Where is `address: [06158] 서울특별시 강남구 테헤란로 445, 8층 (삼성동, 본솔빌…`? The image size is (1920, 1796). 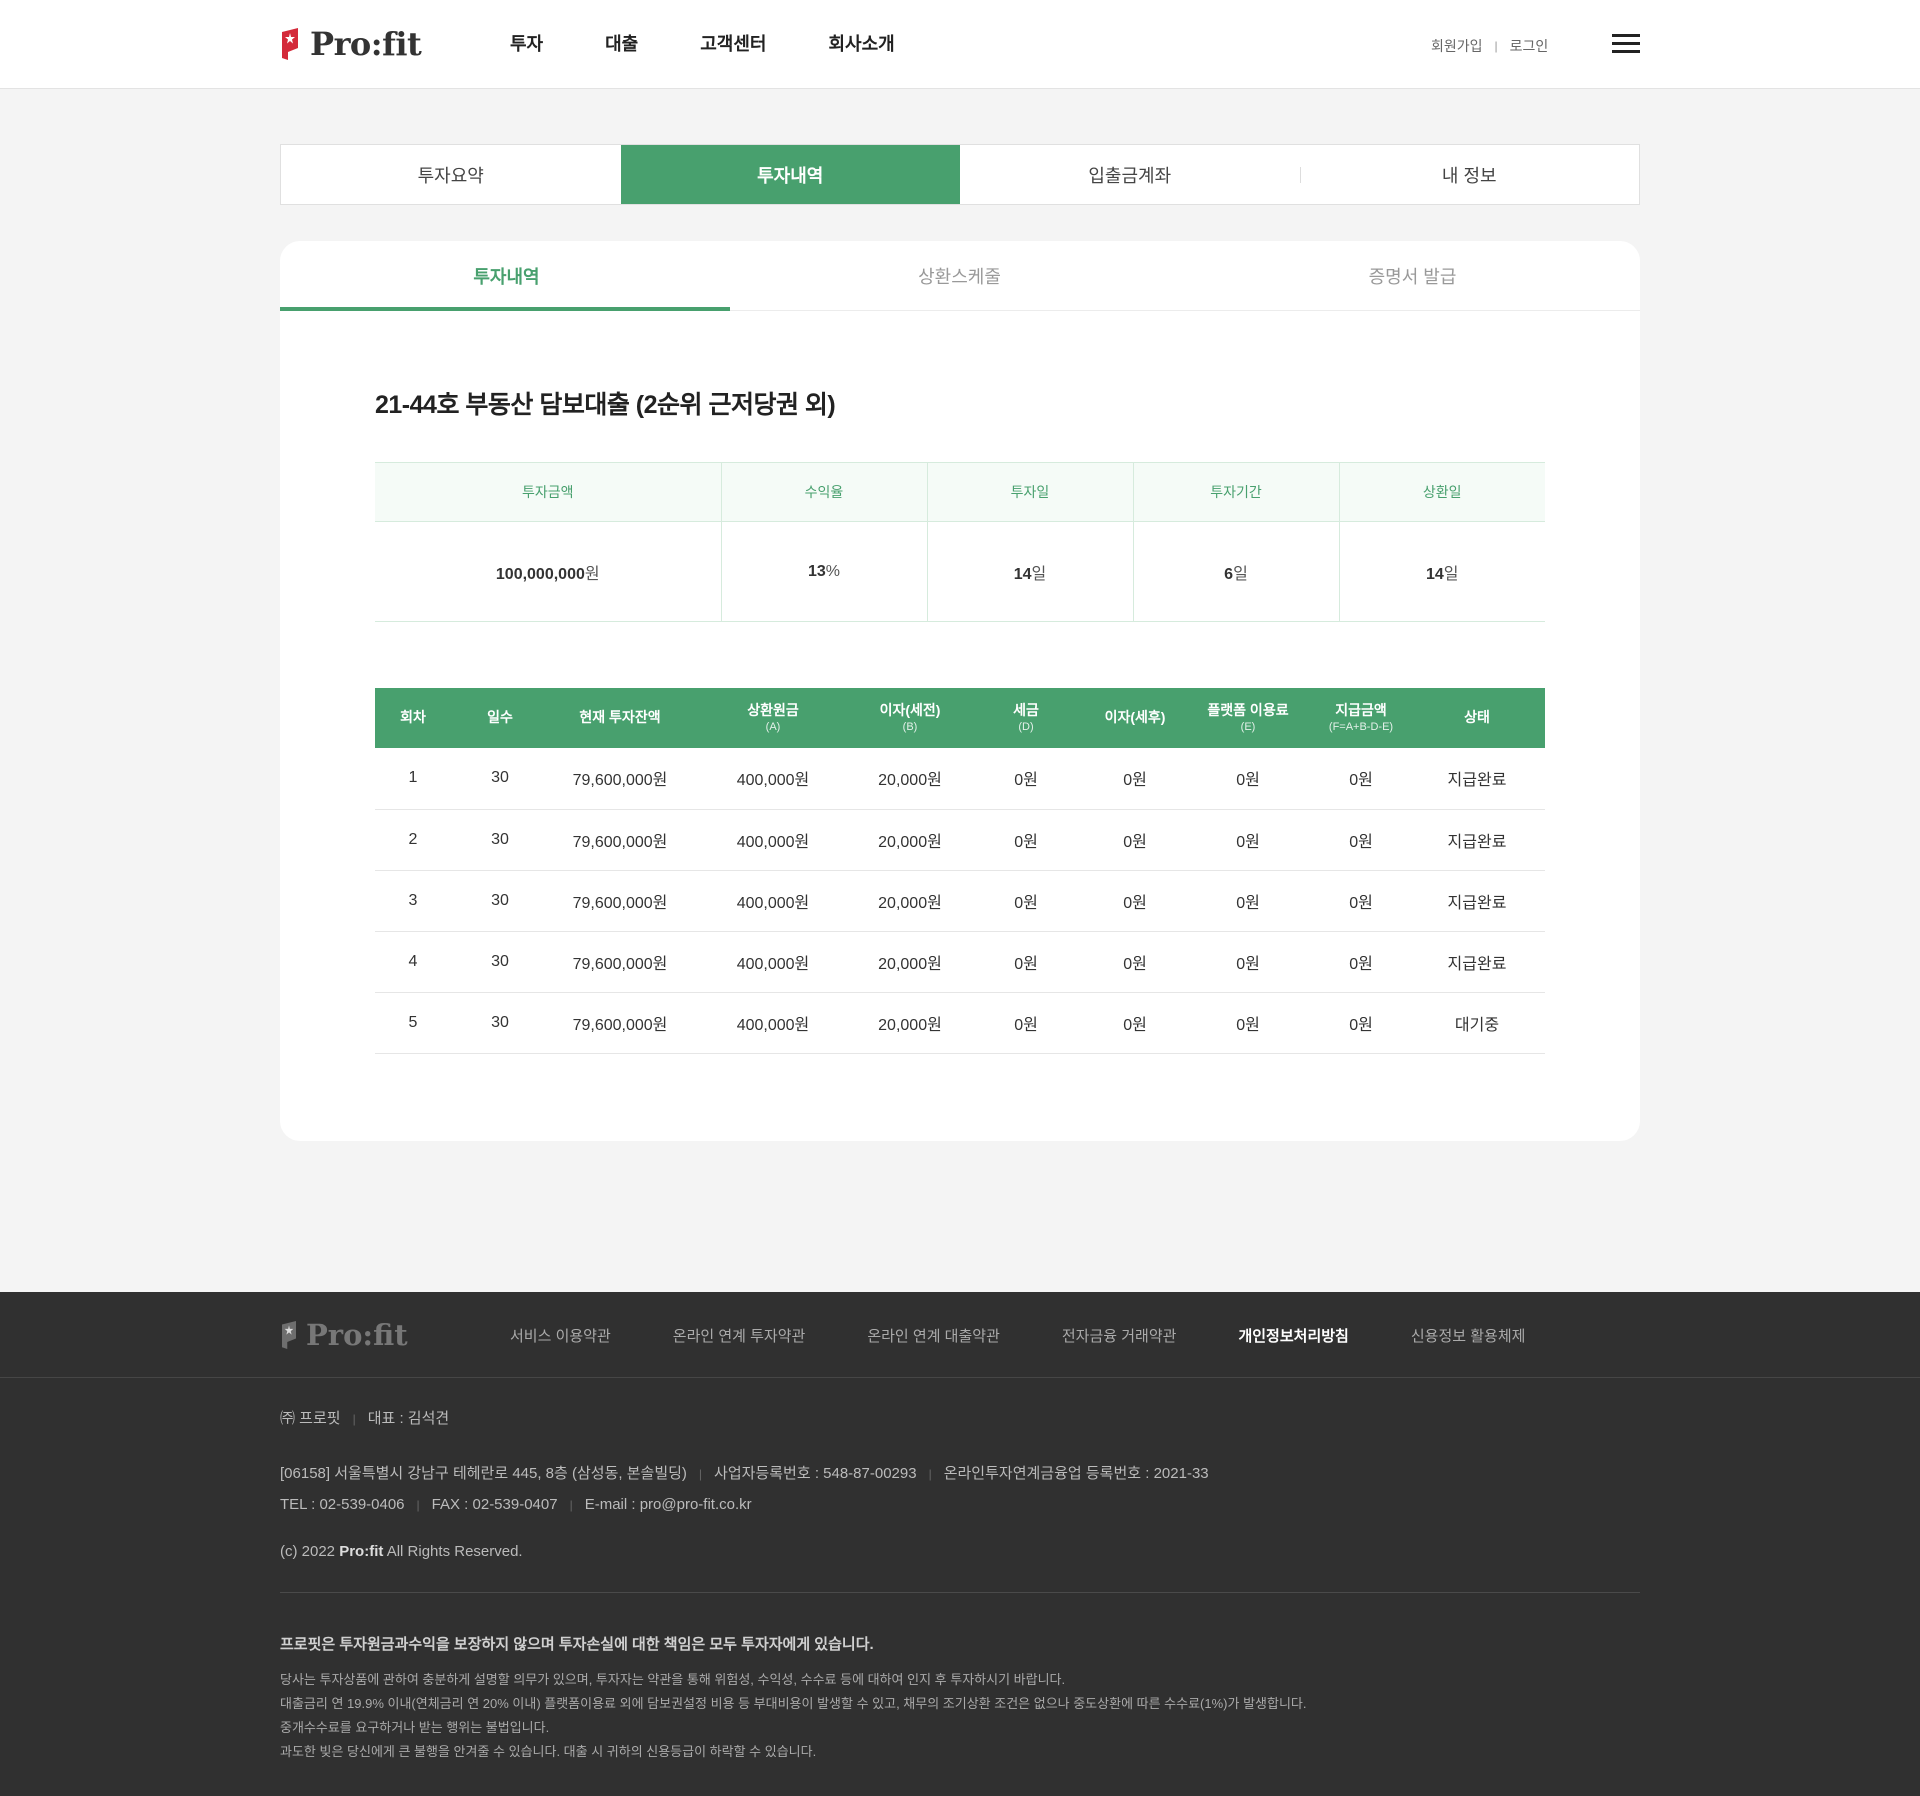
address: [06158] 서울특별시 강남구 테헤란로 445, 8층 (삼성동, 본솔빌… is located at coordinates (483, 1473).